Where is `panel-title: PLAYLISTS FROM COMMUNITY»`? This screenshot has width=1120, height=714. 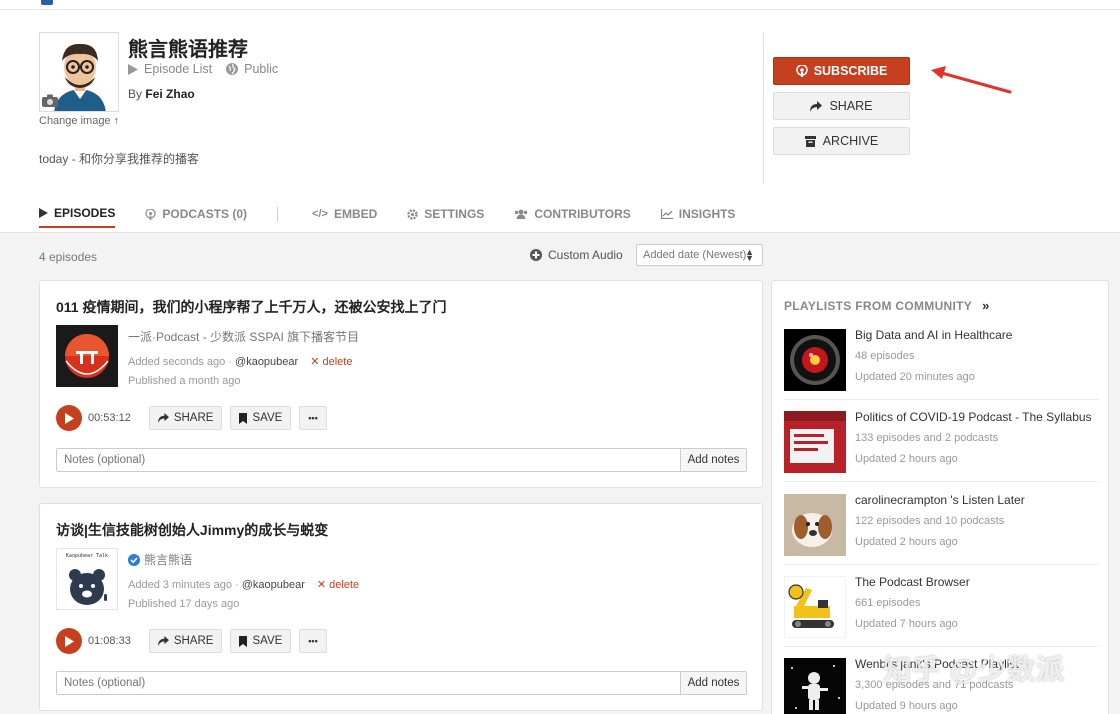
panel-title: PLAYLISTS FROM COMMUNITY» is located at coordinates (887, 305).